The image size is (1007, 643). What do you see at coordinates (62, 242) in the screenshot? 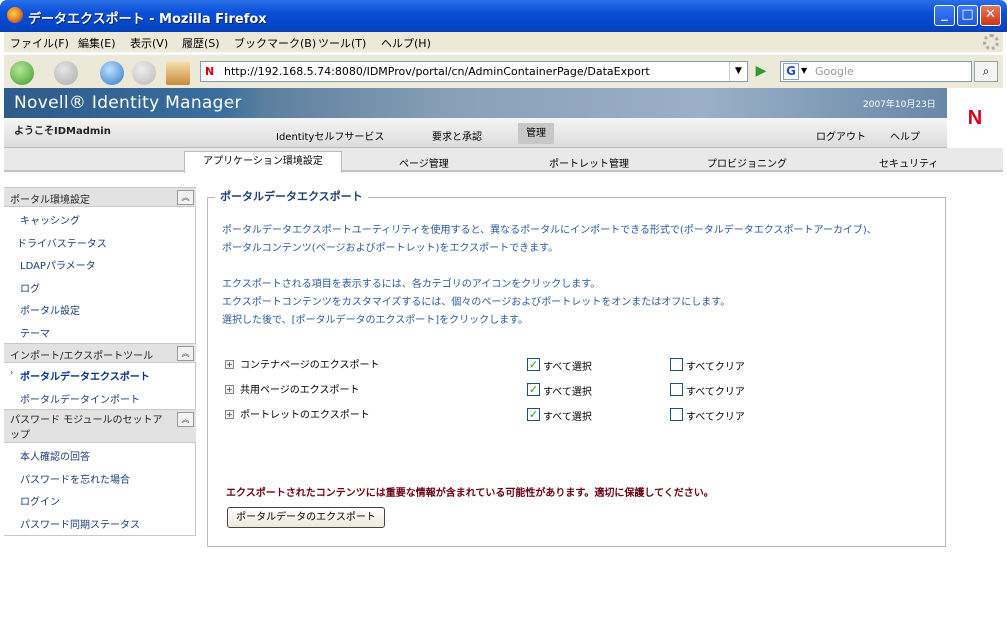
I see `sidebar-item-driver-status: ドライバステータス` at bounding box center [62, 242].